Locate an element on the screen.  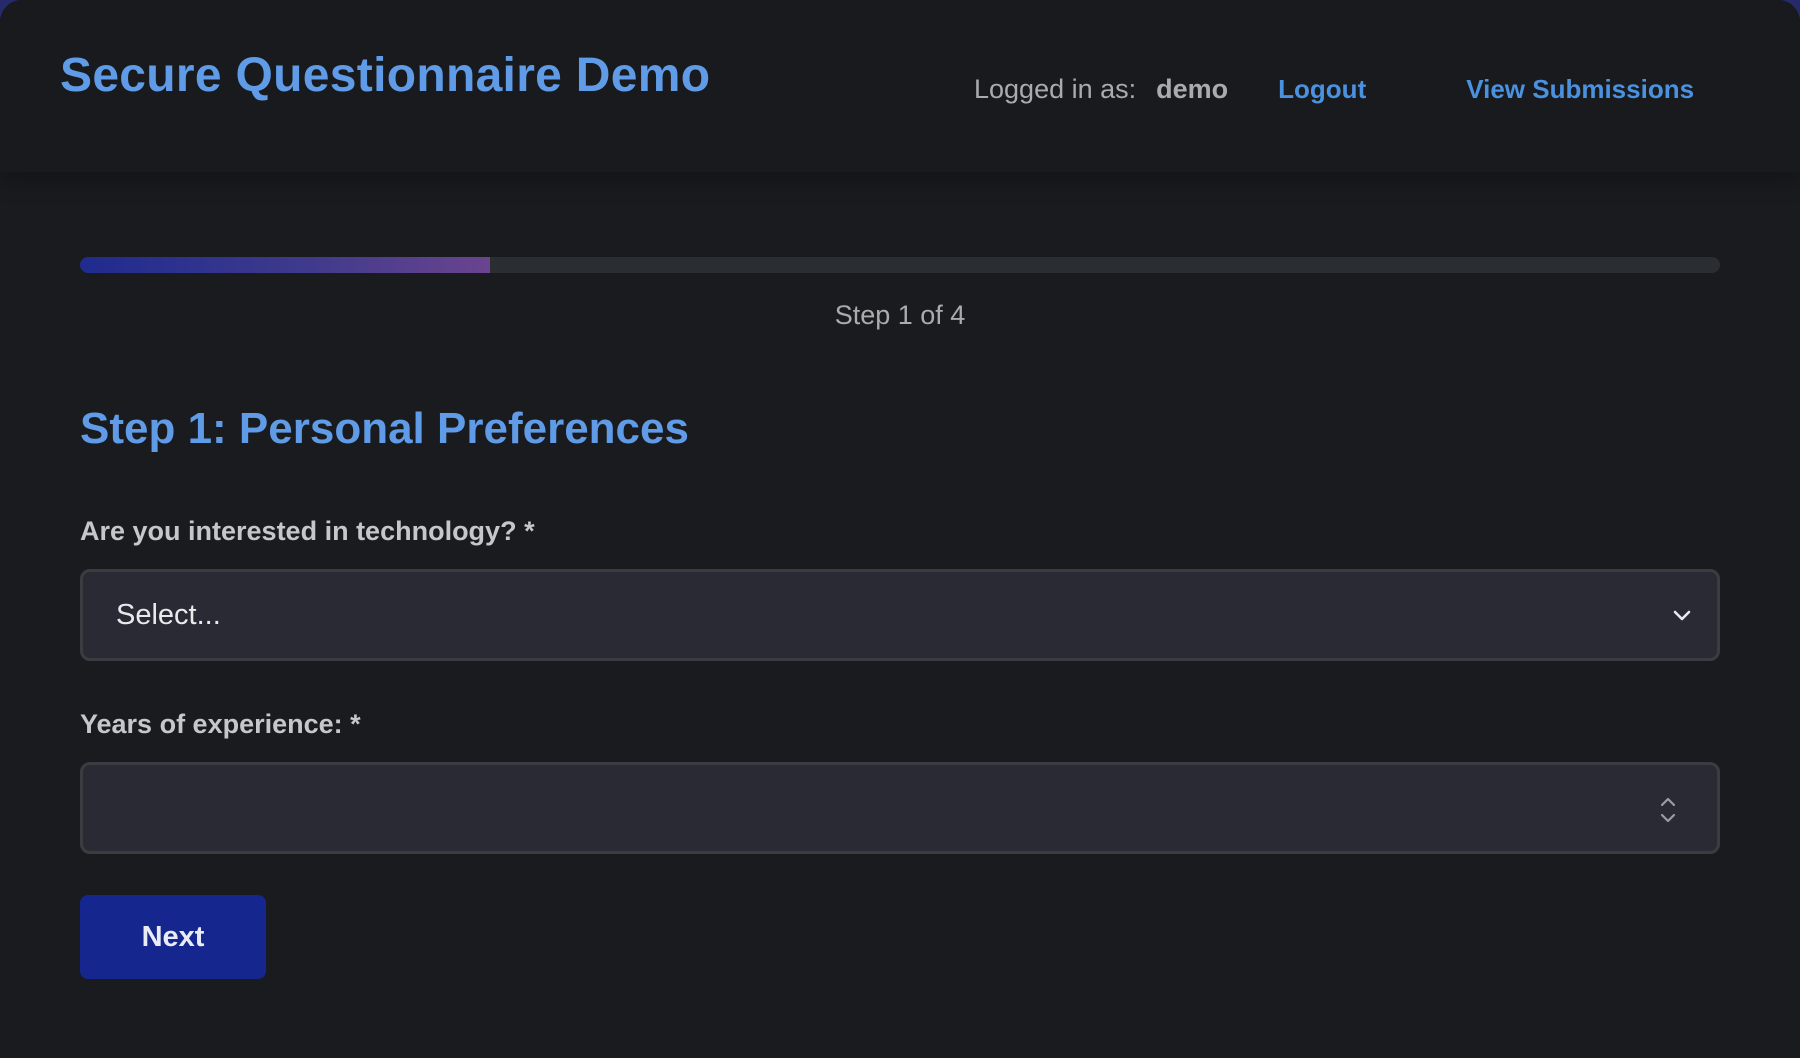
username: demo is located at coordinates (1192, 88).